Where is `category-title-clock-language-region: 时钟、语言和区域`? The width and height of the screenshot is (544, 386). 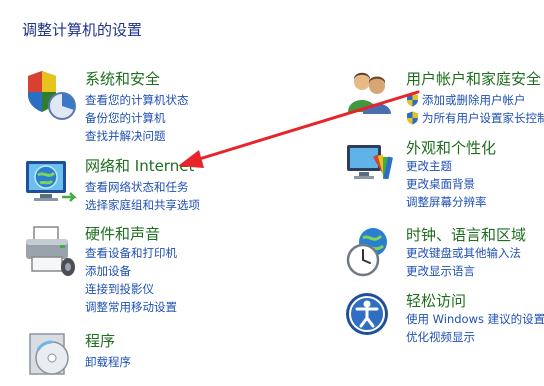 category-title-clock-language-region: 时钟、语言和区域 is located at coordinates (466, 234).